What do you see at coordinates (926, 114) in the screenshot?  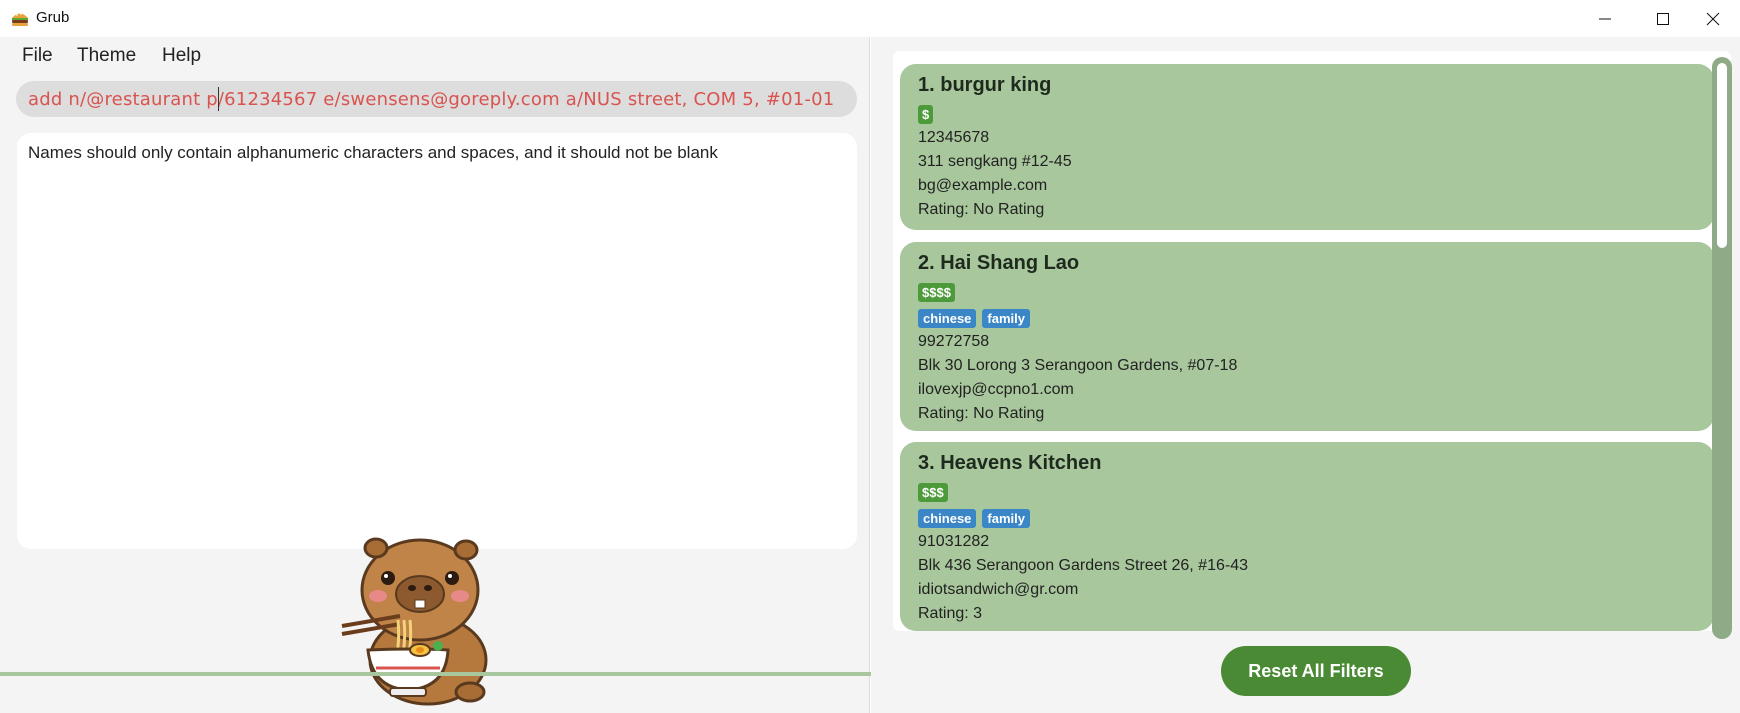 I see `price-badge: $` at bounding box center [926, 114].